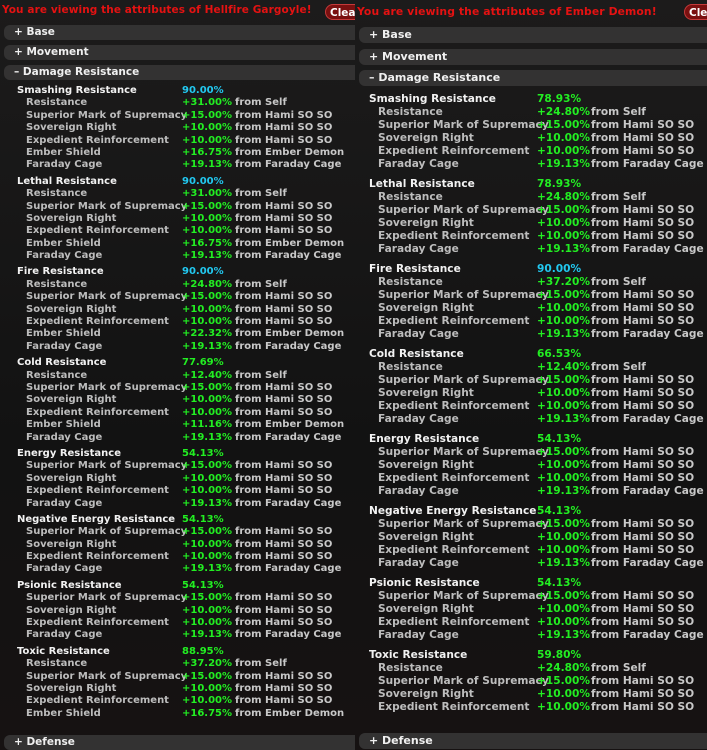 The width and height of the screenshot is (707, 750). I want to click on category-header: Toxic Resistance 59.80%, so click(531, 655).